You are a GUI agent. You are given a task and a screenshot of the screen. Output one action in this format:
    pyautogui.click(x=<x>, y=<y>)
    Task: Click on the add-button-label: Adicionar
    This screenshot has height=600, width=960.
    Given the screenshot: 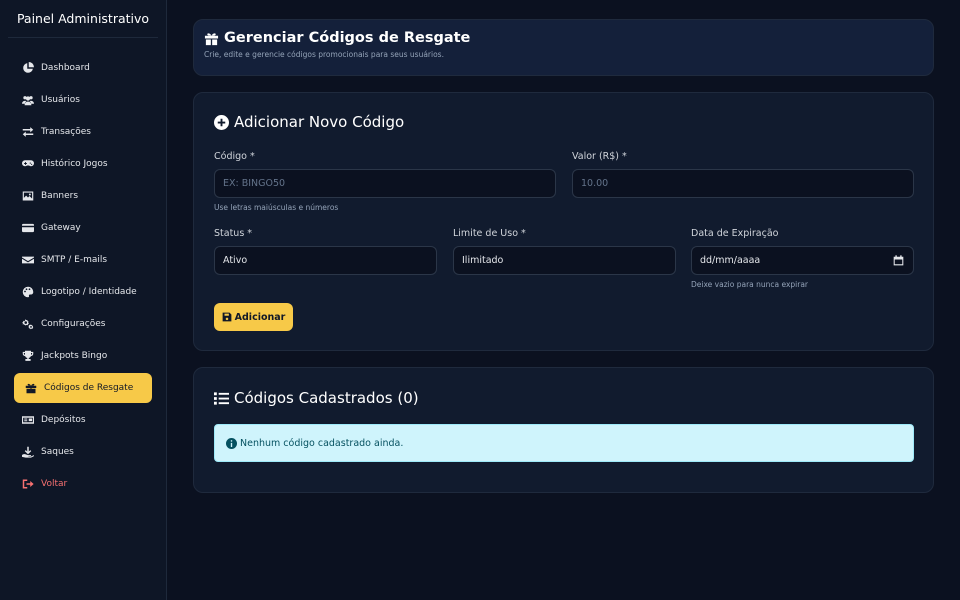 What is the action you would take?
    pyautogui.click(x=260, y=317)
    